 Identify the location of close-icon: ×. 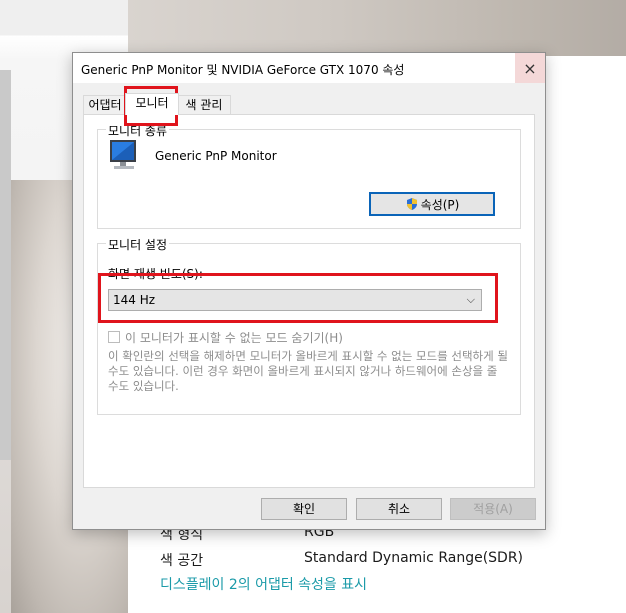
(530, 68).